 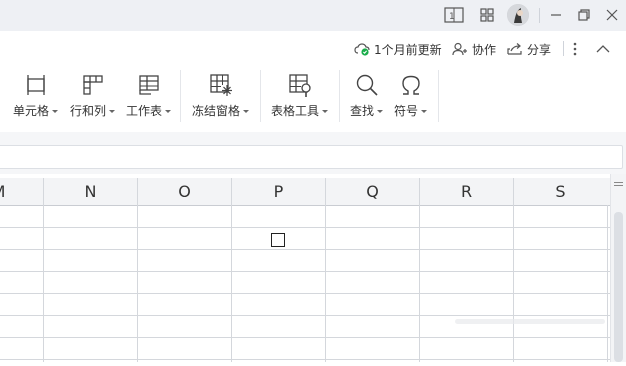 I want to click on cloud-status-text: 1个月前更新, so click(x=408, y=49).